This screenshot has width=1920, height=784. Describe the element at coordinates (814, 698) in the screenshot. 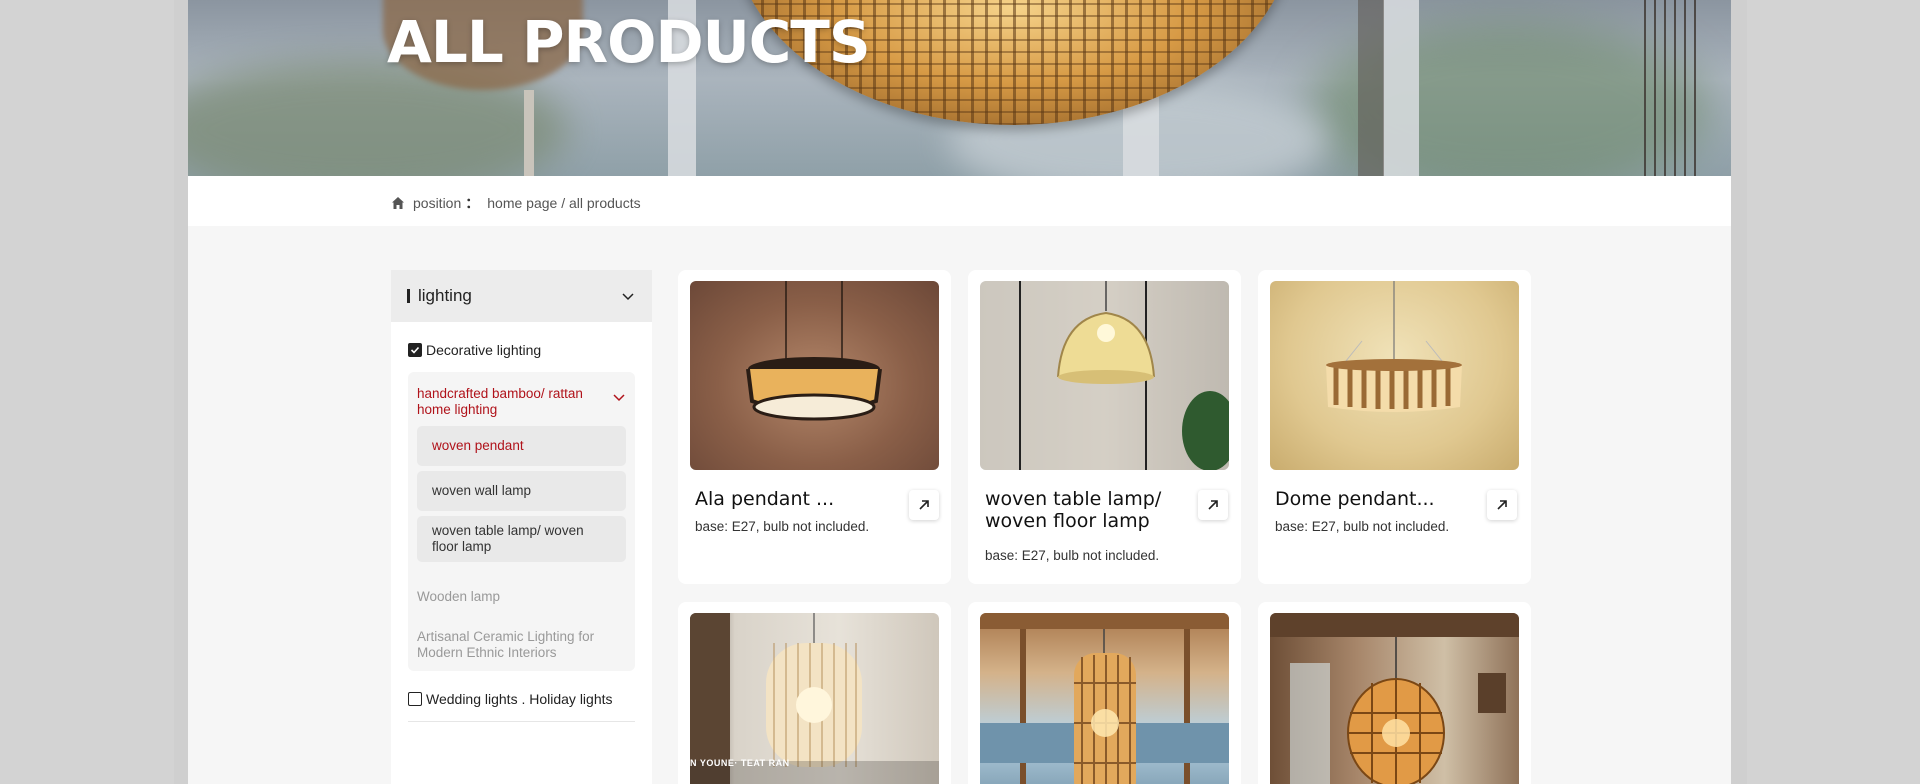

I see `product-image: N YOUNE· TEAT RAN` at that location.